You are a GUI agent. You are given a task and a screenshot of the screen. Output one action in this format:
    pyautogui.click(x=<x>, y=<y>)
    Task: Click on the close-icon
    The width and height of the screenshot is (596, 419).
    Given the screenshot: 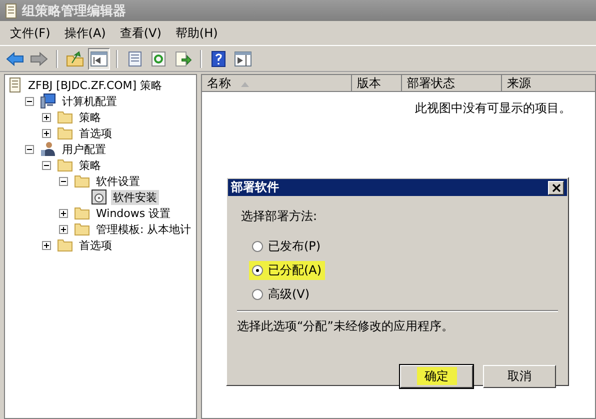 What is the action you would take?
    pyautogui.click(x=556, y=187)
    